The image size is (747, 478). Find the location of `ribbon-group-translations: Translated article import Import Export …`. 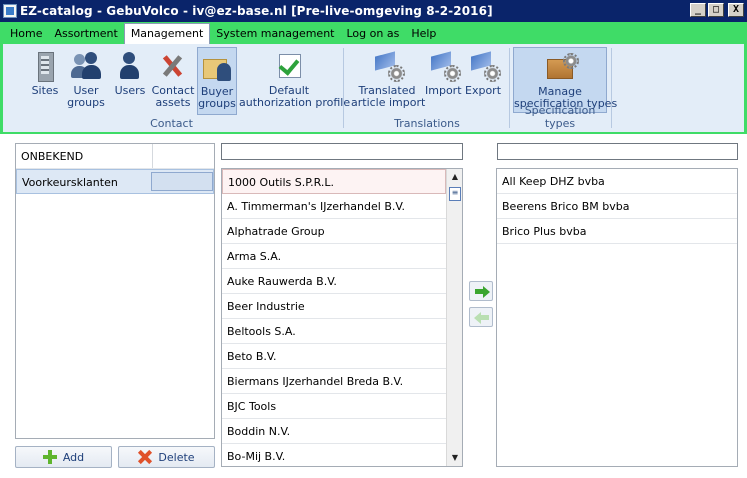

ribbon-group-translations: Translated article import Import Export … is located at coordinates (427, 88).